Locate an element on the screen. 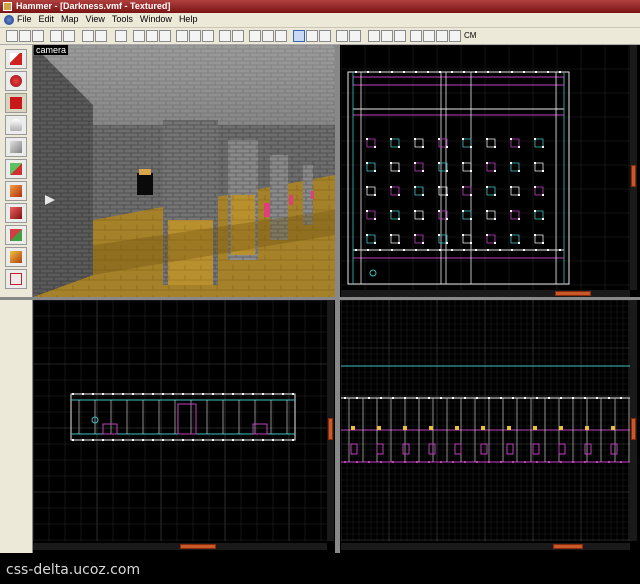 This screenshot has height=584, width=640. visgroup-icon is located at coordinates (455, 36).